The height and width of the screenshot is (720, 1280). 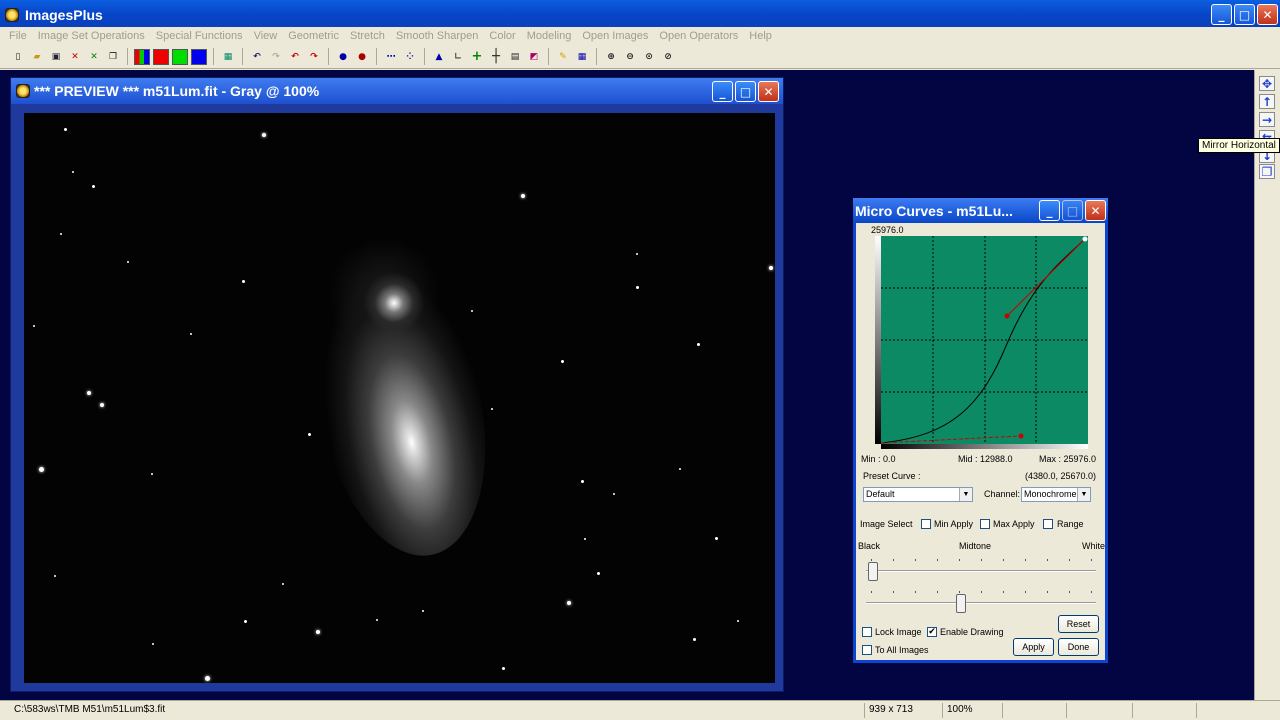 What do you see at coordinates (1267, 171) in the screenshot?
I see `copy-small-icon: ❐` at bounding box center [1267, 171].